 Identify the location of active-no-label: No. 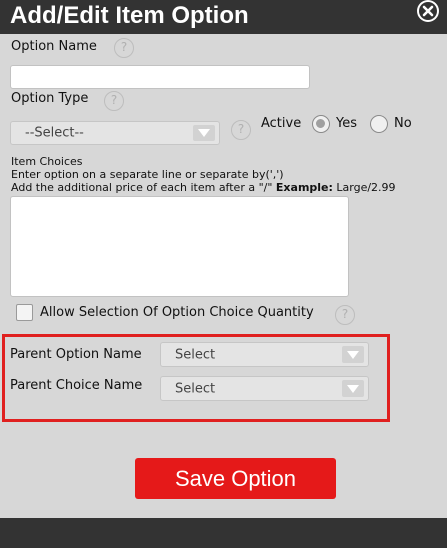
(403, 123).